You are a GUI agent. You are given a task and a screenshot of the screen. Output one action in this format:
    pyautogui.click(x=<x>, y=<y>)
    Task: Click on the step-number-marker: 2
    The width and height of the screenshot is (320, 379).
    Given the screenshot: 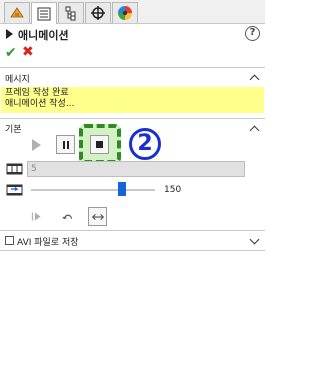 What is the action you would take?
    pyautogui.click(x=145, y=144)
    